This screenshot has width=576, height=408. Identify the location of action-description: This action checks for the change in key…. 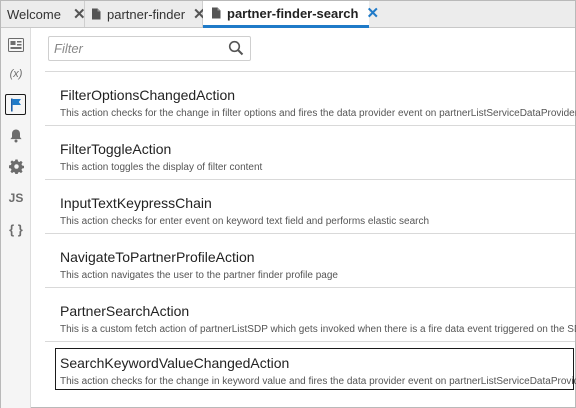
(318, 381).